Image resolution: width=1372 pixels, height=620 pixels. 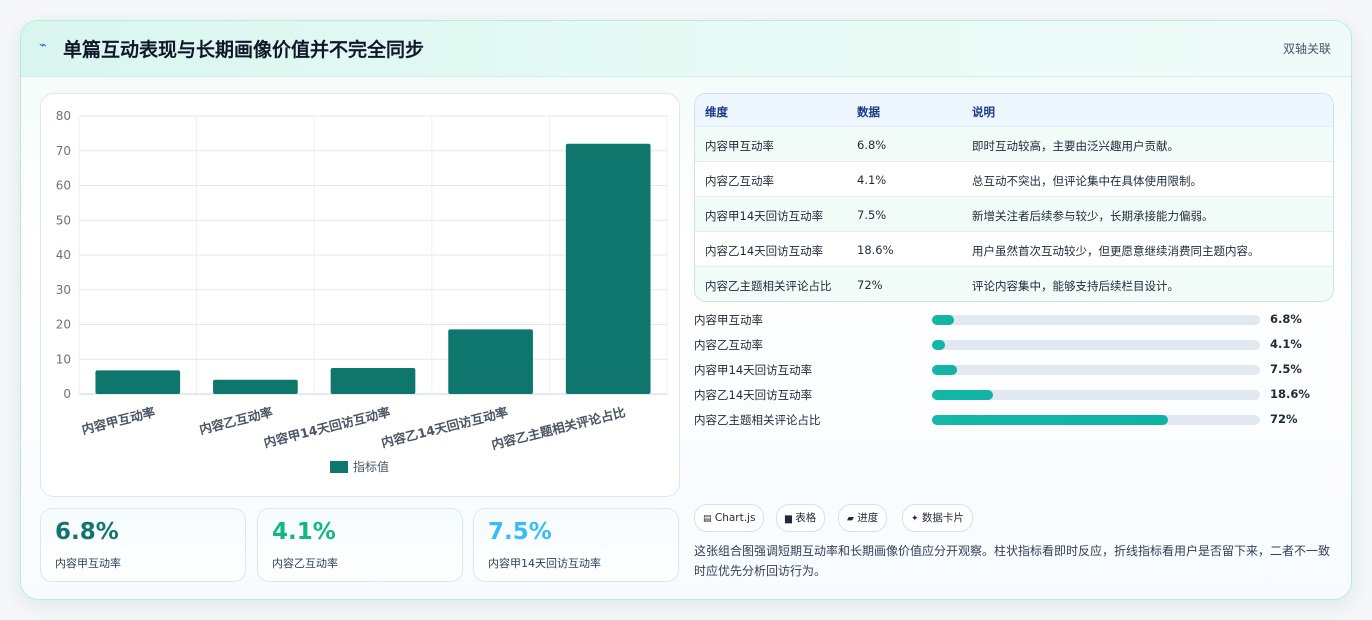 I want to click on kpi-card: 6.8% 内容甲互动率, so click(x=143, y=545).